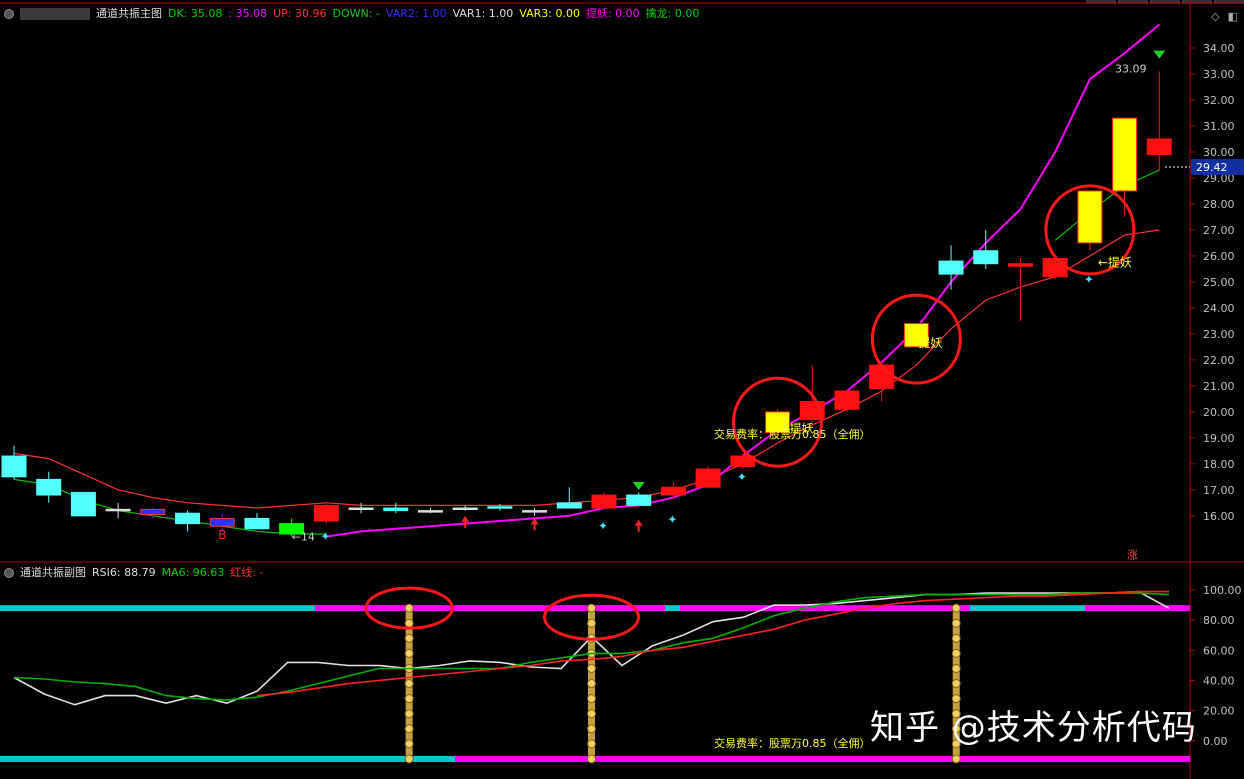  I want to click on blurred-stock-name, so click(55, 14).